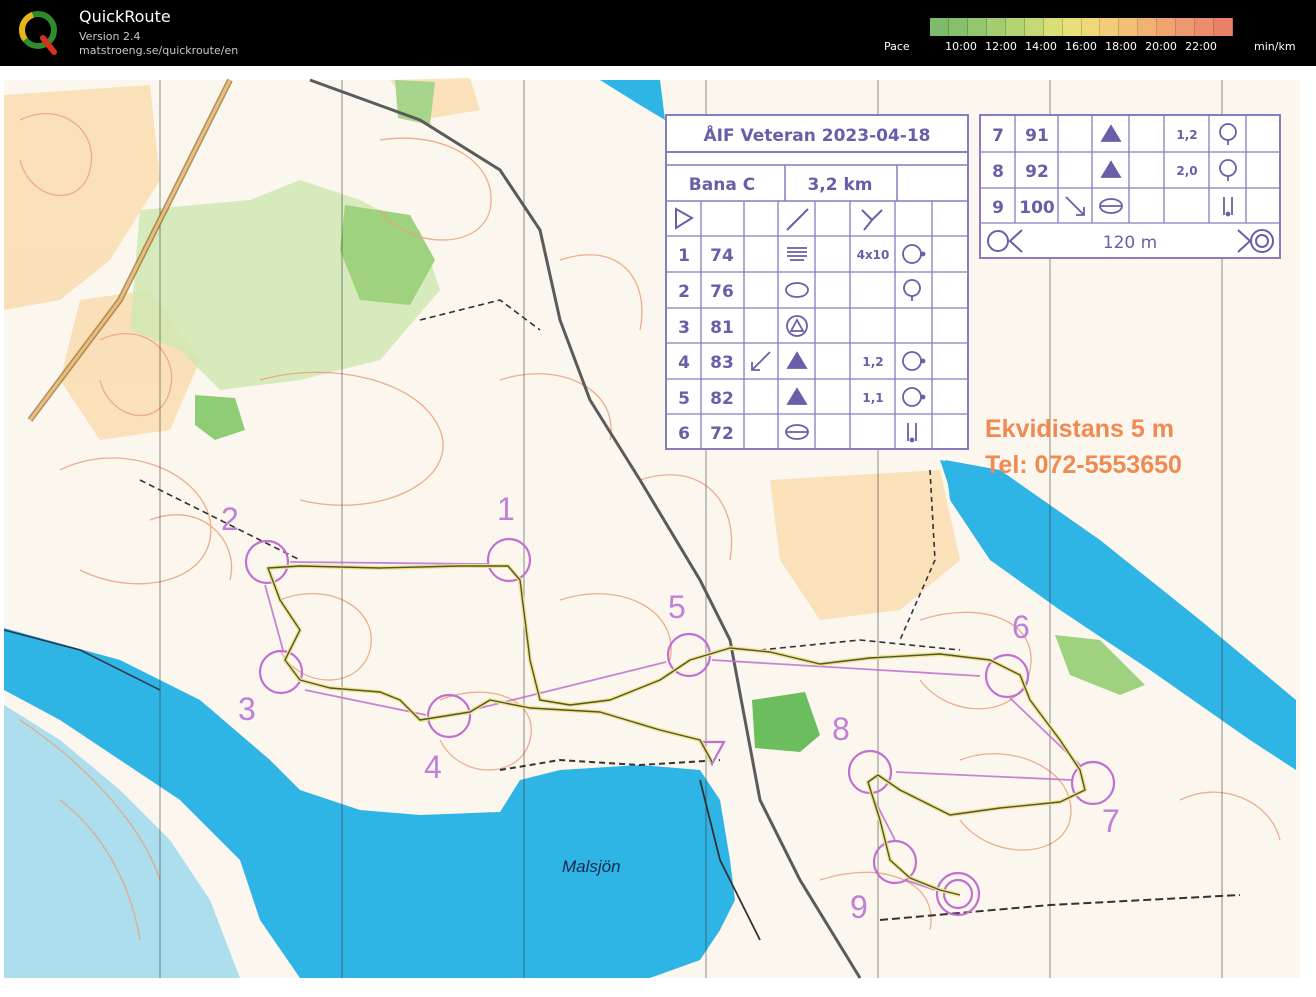  I want to click on pace-label: Pace, so click(897, 46).